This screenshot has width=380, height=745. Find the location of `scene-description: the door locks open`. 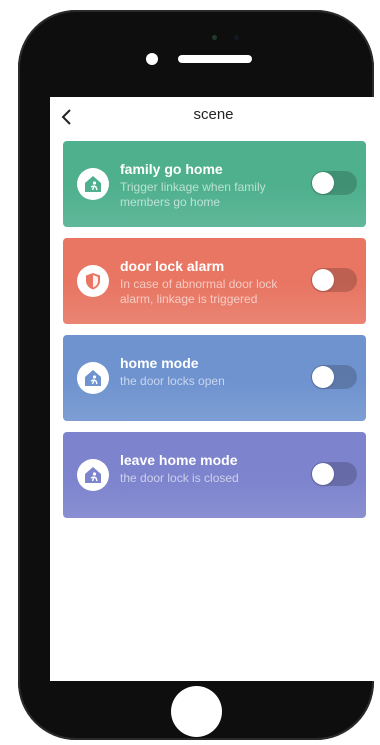

scene-description: the door locks open is located at coordinates (172, 381).